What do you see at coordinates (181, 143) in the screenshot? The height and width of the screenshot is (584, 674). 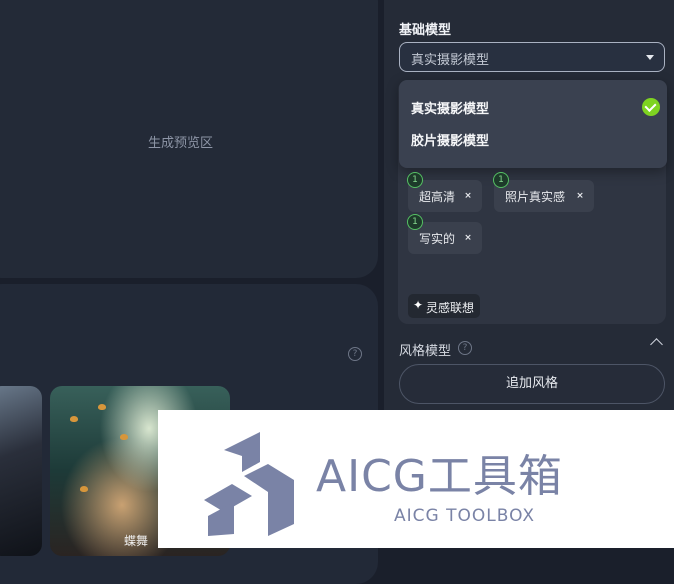 I see `preview-area-label: 生成预览区` at bounding box center [181, 143].